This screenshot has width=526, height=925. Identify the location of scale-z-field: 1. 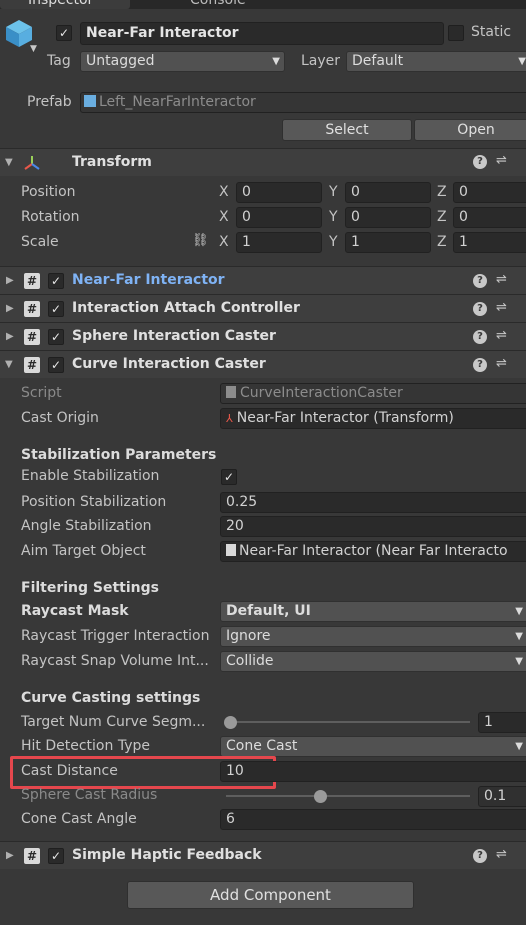
(489, 242).